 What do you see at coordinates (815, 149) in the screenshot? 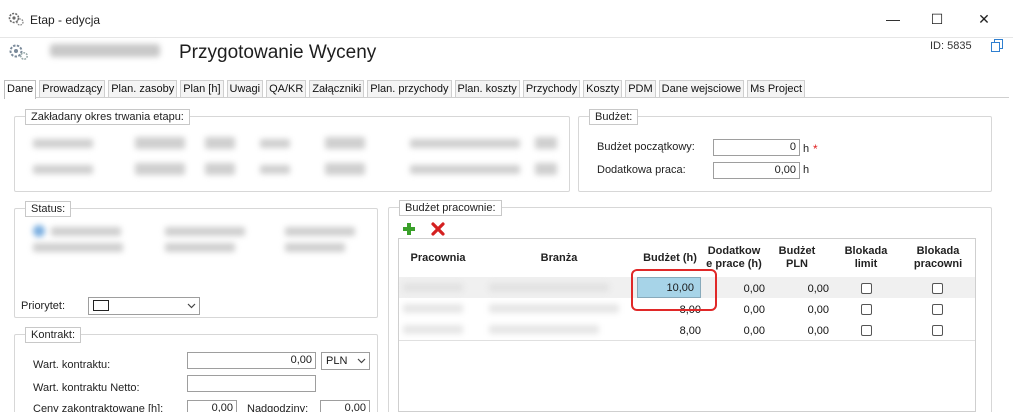
I see `required-marker: *` at bounding box center [815, 149].